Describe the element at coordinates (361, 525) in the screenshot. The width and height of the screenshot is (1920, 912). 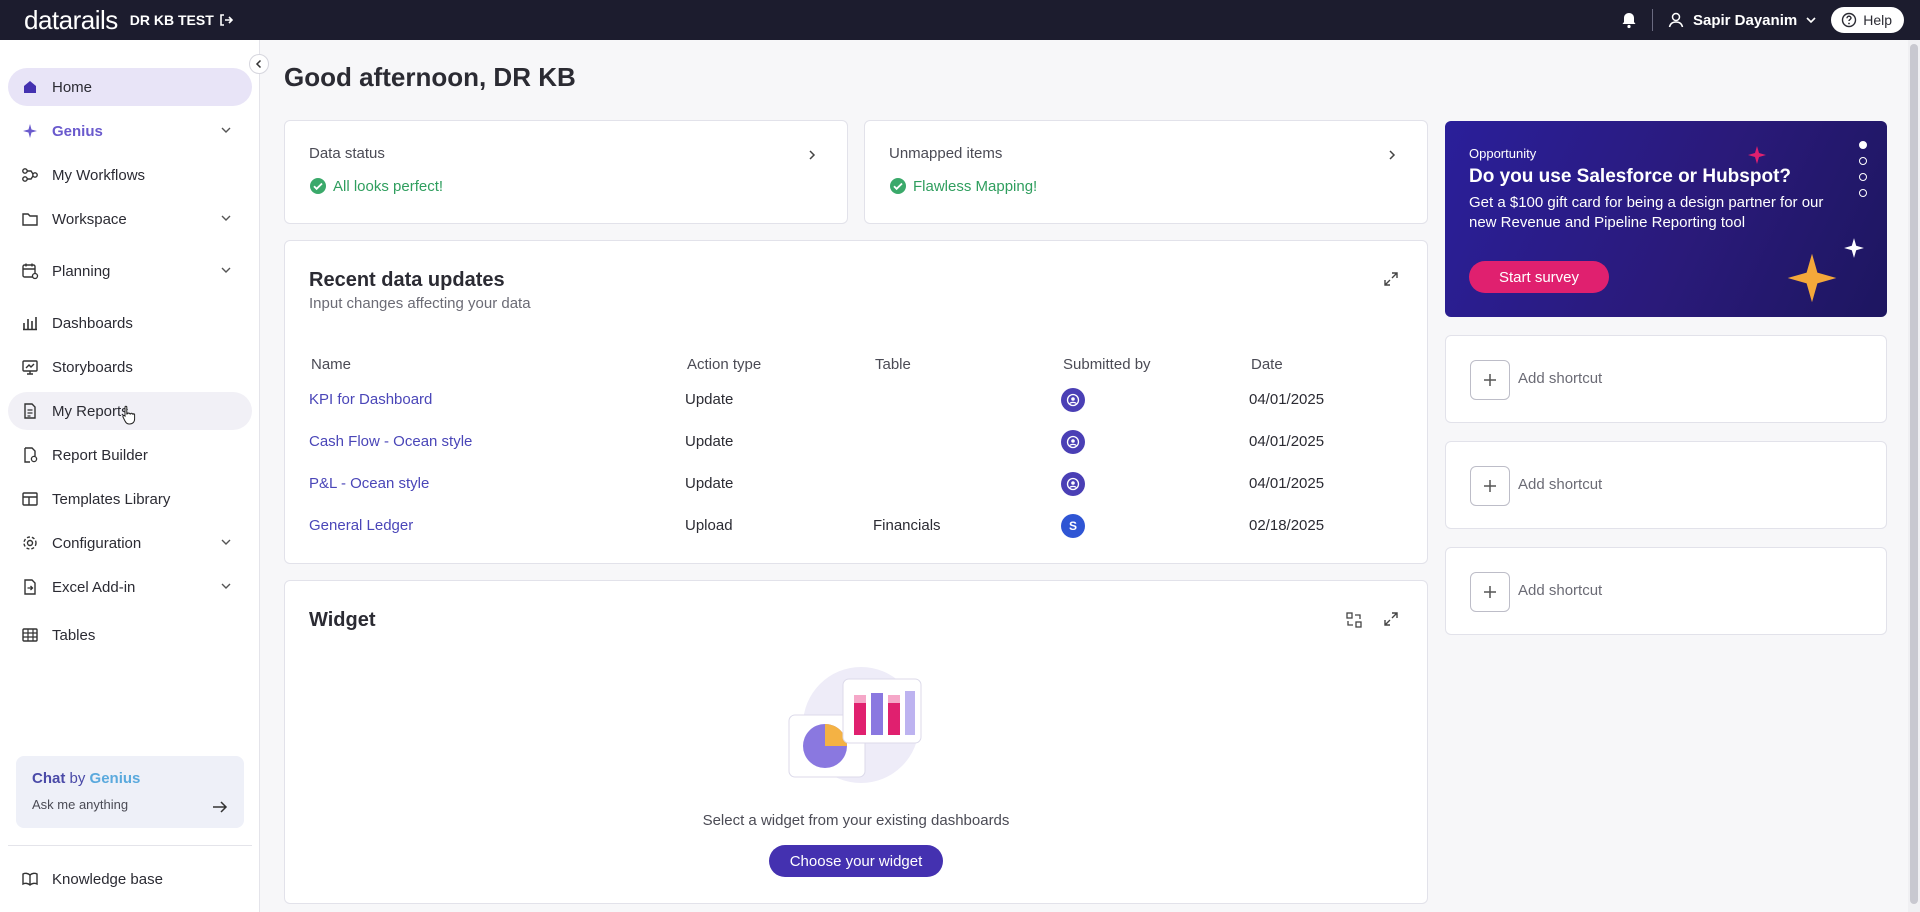
I see `row-name-link: General Ledger` at that location.